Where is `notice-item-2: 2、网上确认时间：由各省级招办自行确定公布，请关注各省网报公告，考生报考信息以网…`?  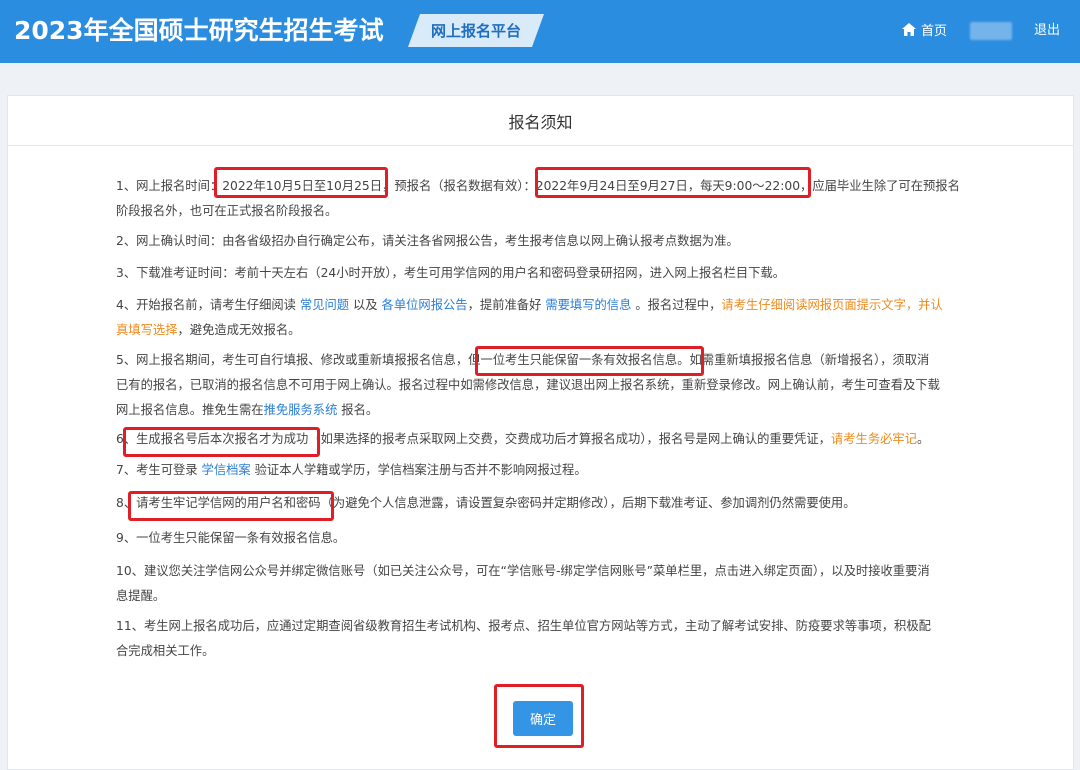 notice-item-2: 2、网上确认时间：由各省级招办自行确定公布，请关注各省网报公告，考生报考信息以网… is located at coordinates (546, 241).